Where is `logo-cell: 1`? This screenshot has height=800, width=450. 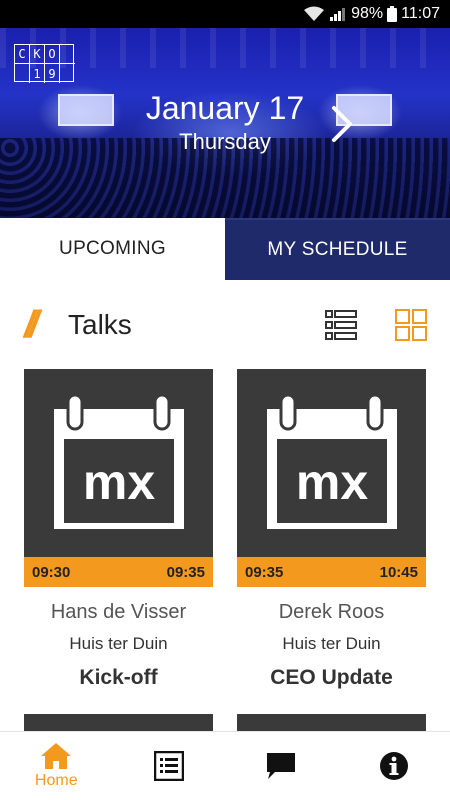
logo-cell: 1 is located at coordinates (37, 73).